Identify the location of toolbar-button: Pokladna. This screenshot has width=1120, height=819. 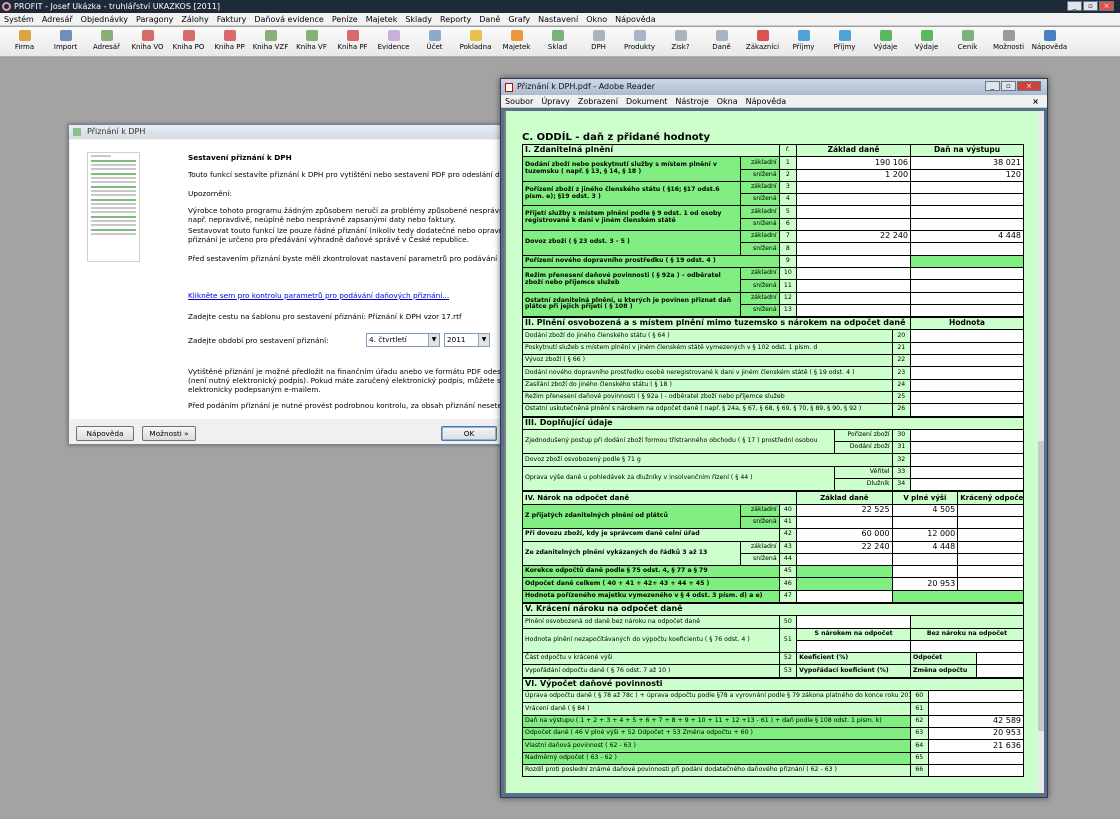
(475, 41).